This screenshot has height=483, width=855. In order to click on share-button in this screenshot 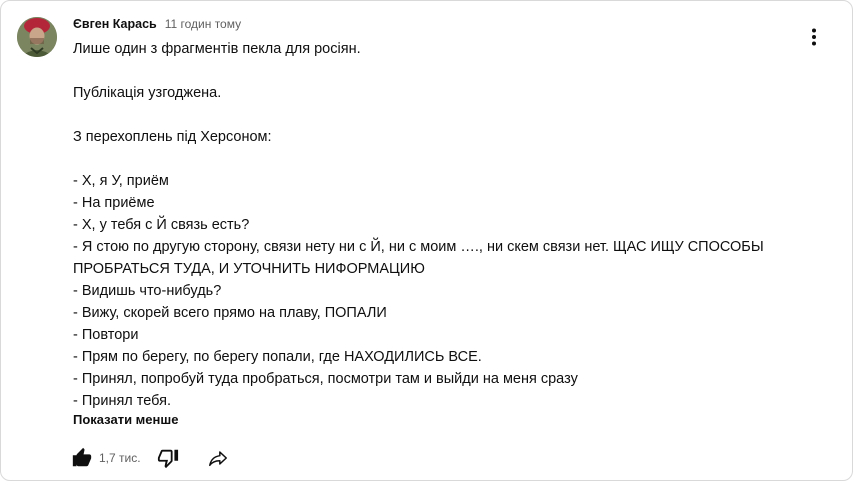, I will do `click(218, 458)`.